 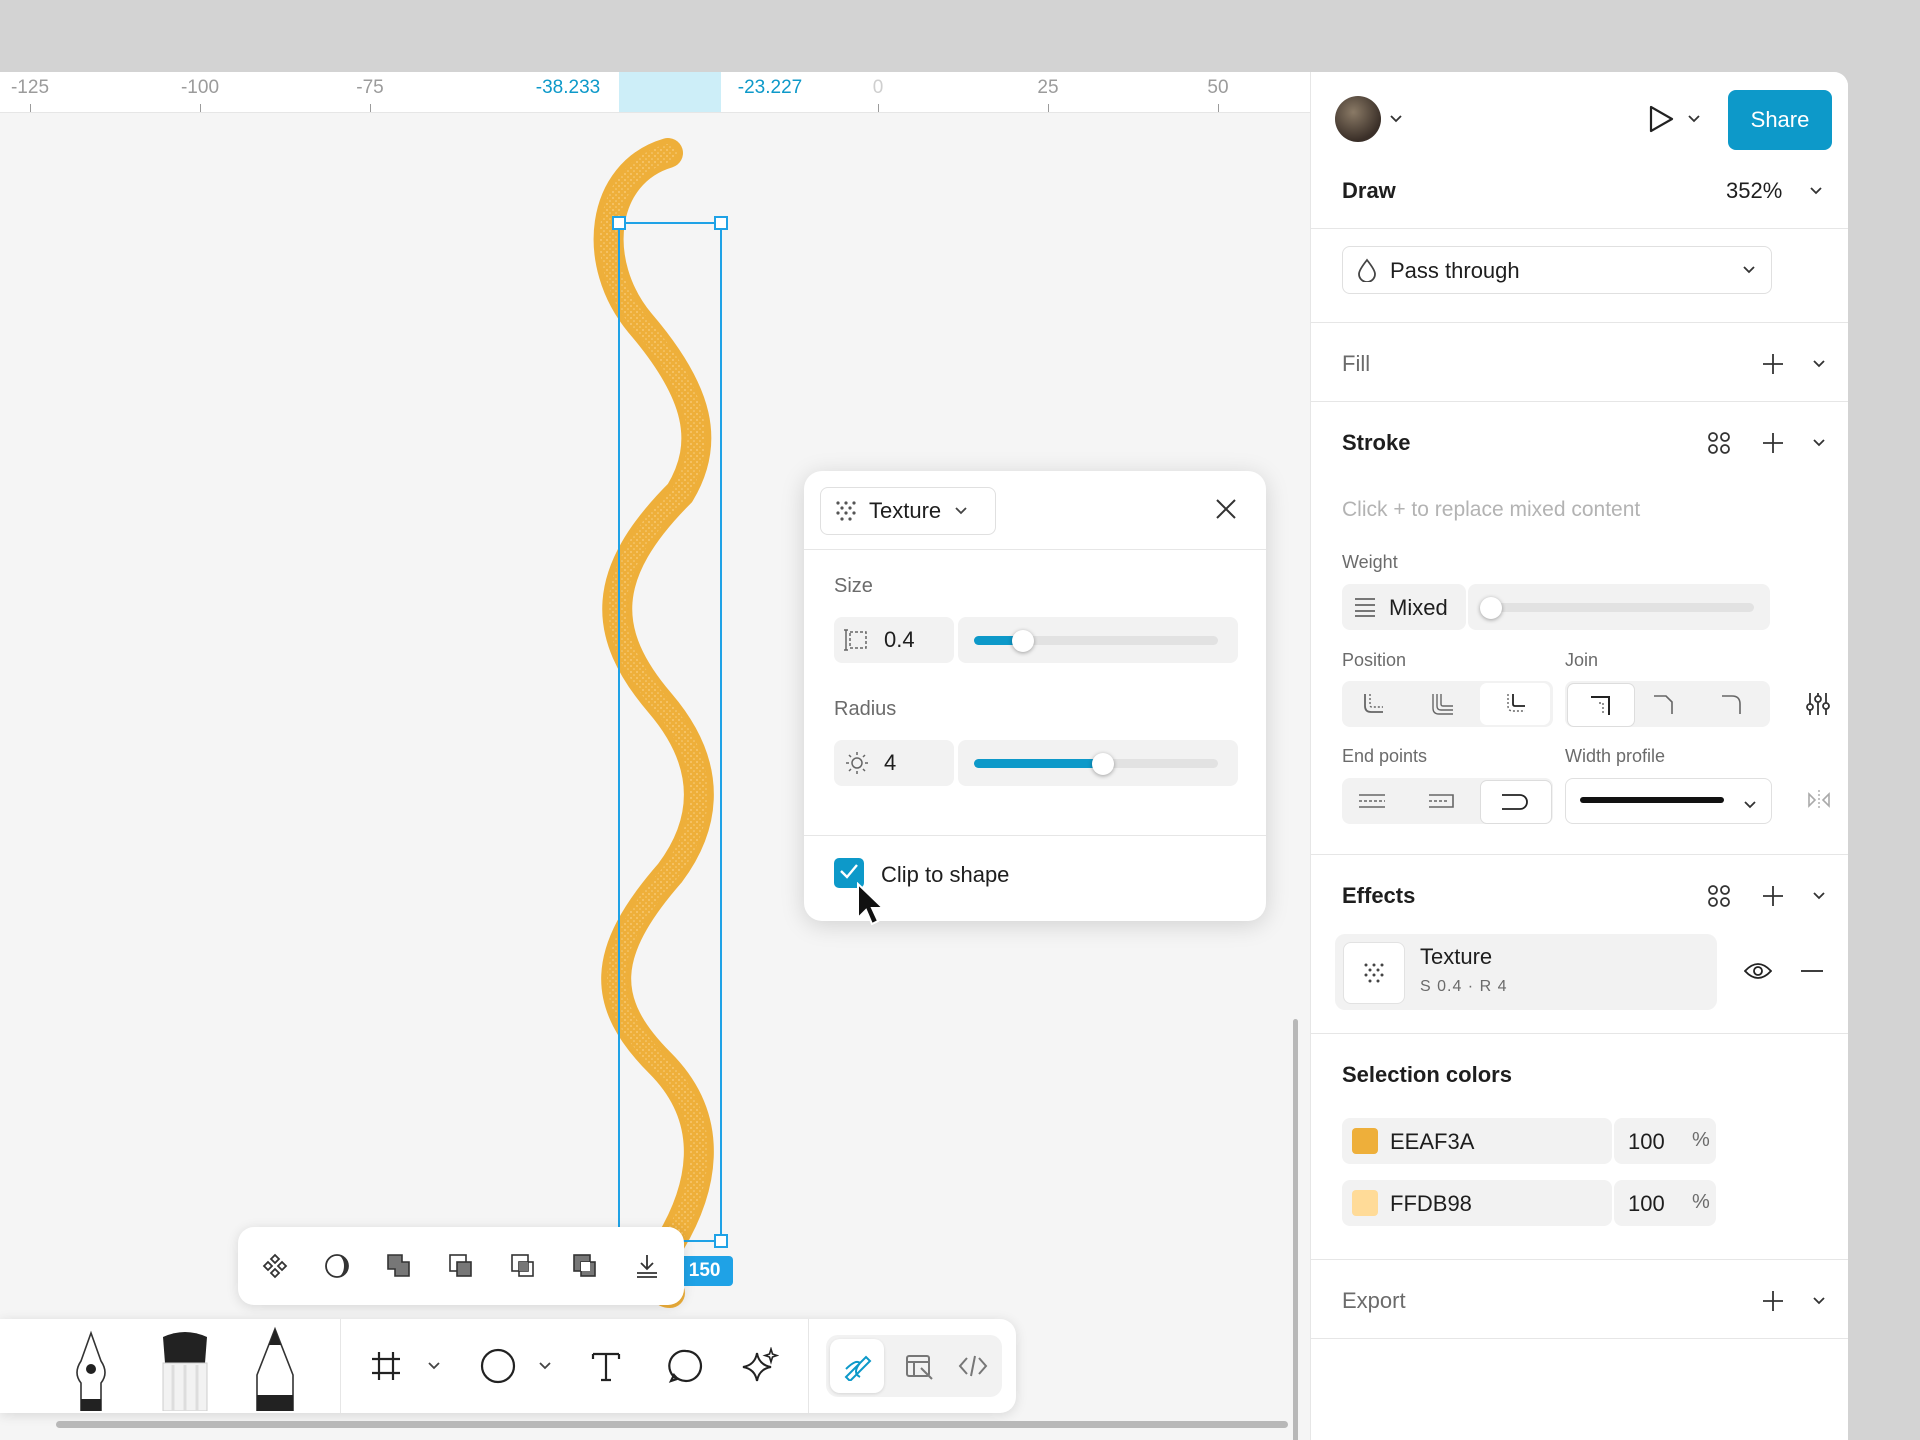 What do you see at coordinates (919, 1366) in the screenshot?
I see `design-mode-icon` at bounding box center [919, 1366].